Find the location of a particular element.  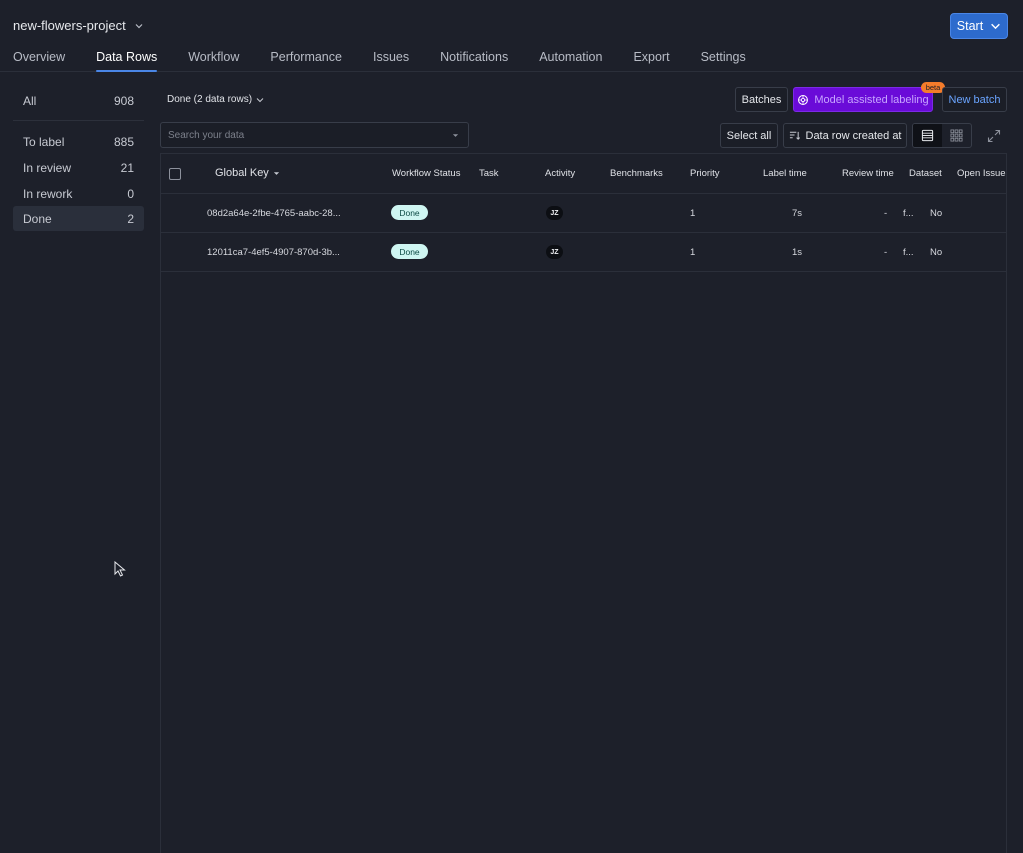

tab-overview: Overview is located at coordinates (39, 61).